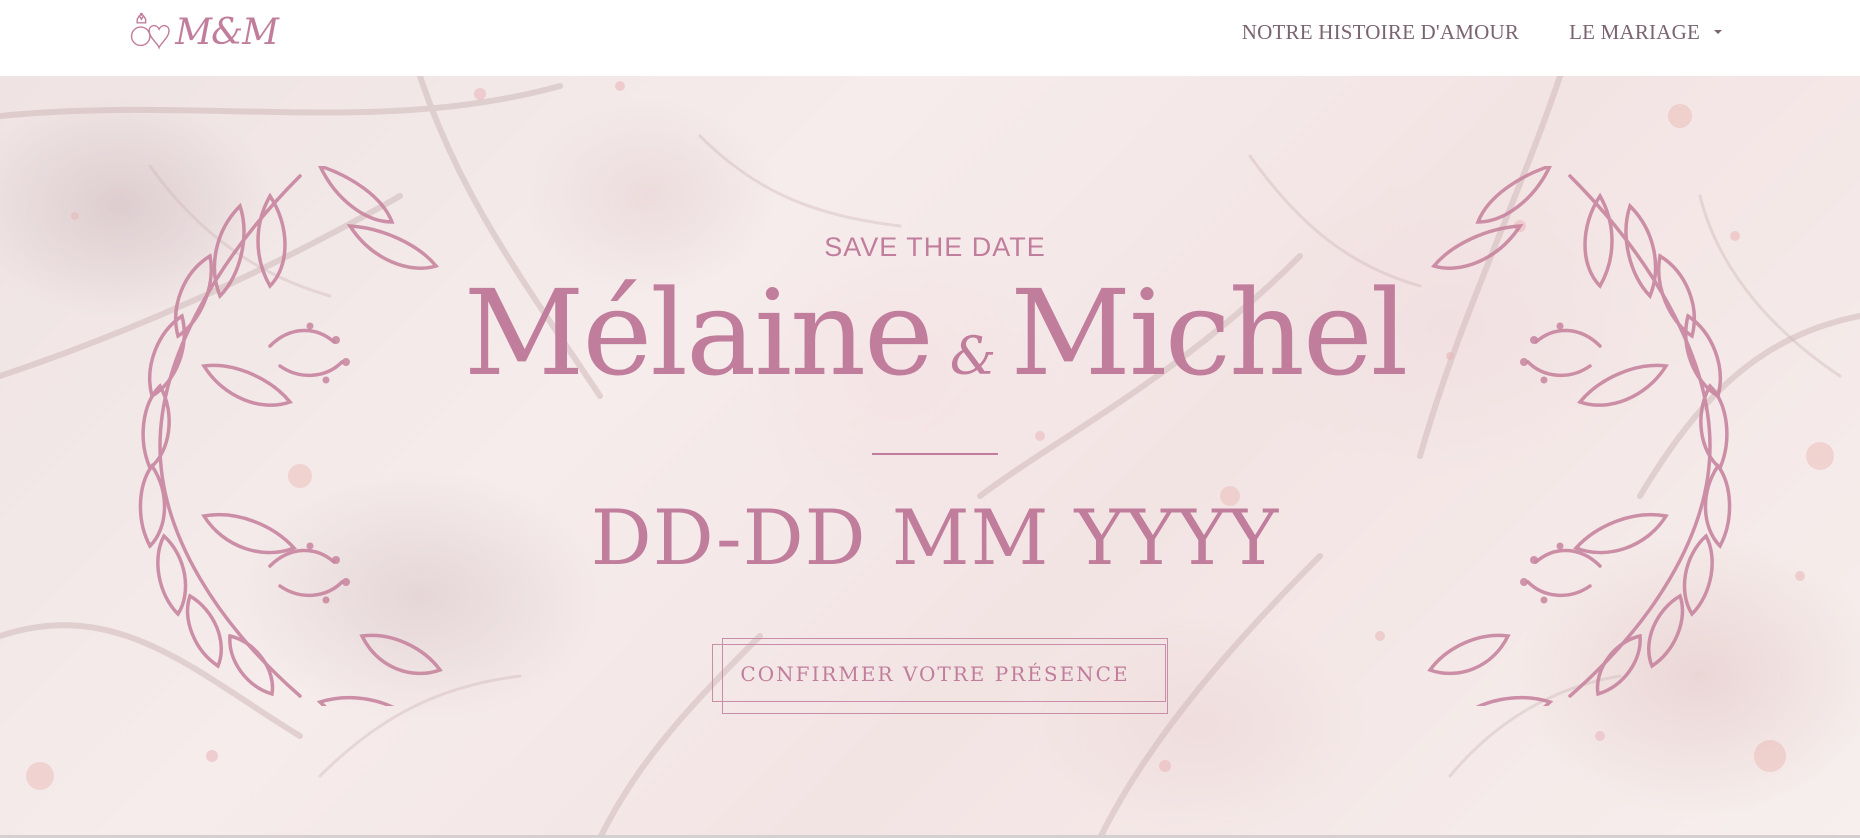 The height and width of the screenshot is (838, 1860). Describe the element at coordinates (1718, 32) in the screenshot. I see `caret-down-icon` at that location.